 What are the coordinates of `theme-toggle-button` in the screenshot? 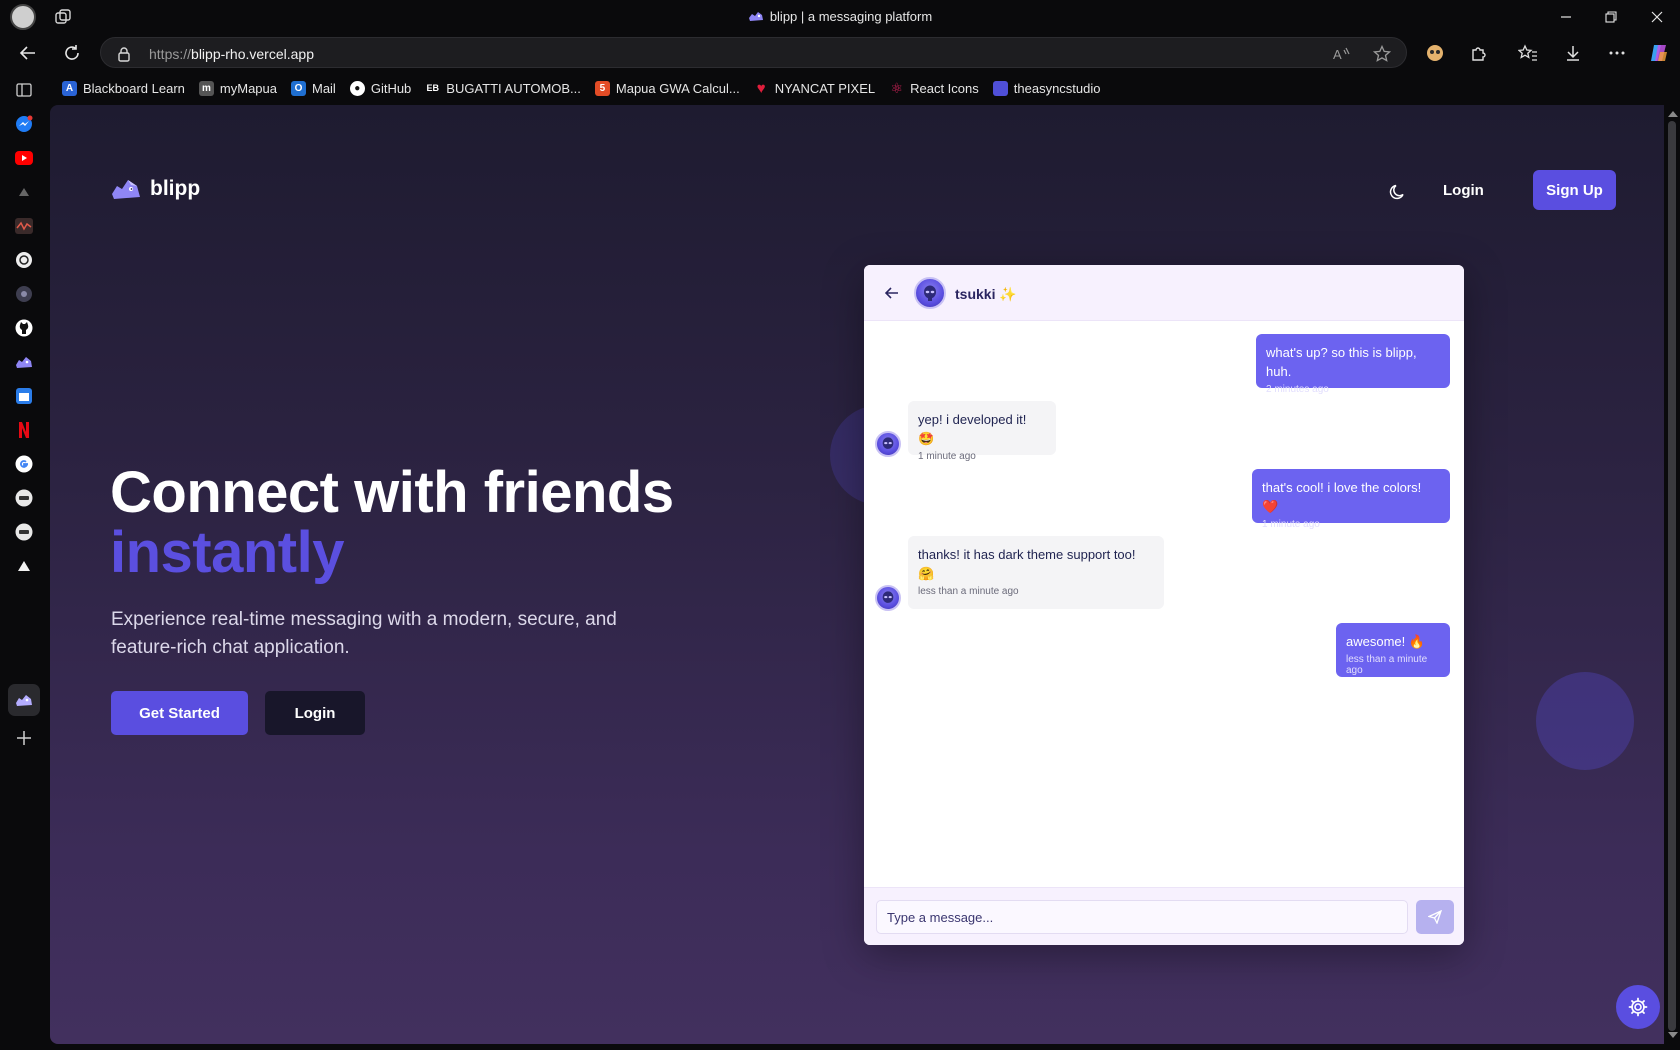 It's located at (1398, 192).